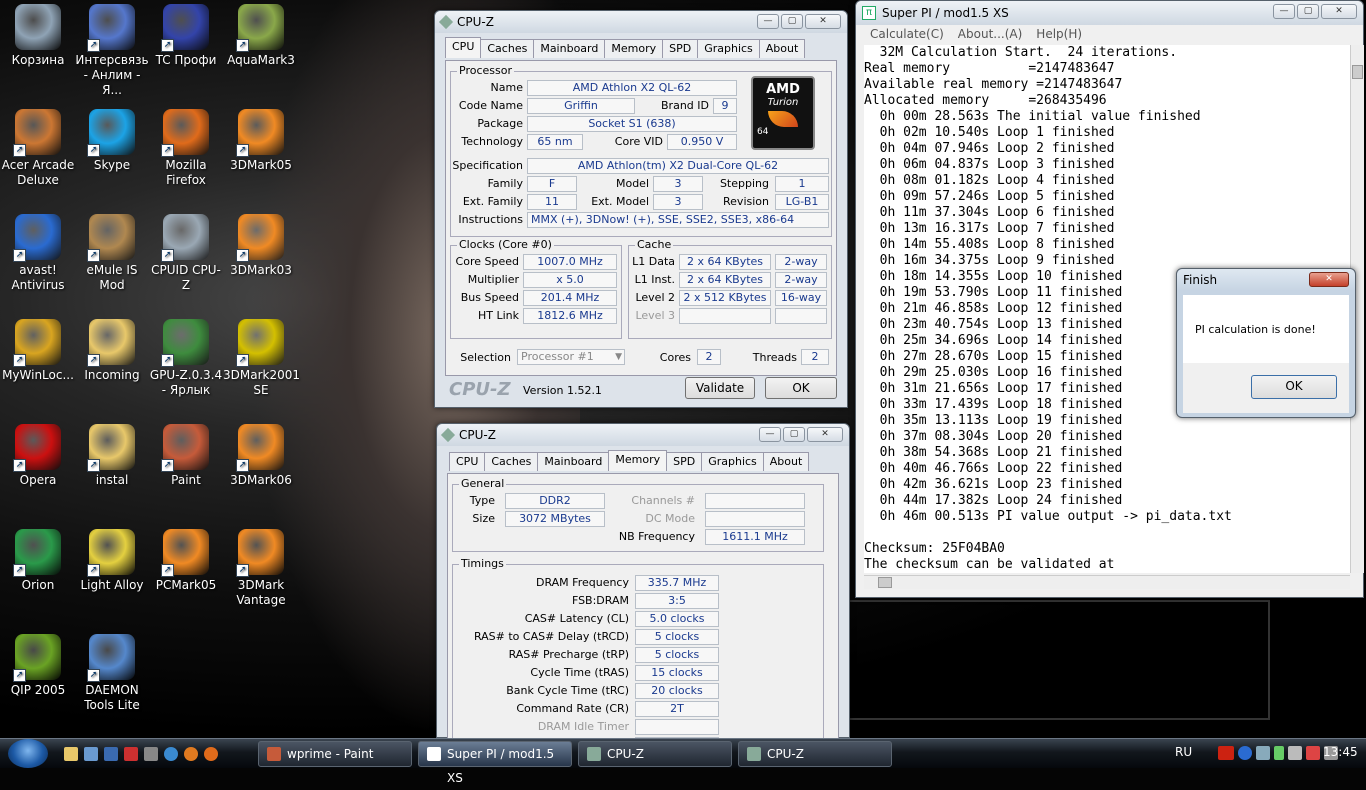 The width and height of the screenshot is (1366, 790). What do you see at coordinates (1263, 753) in the screenshot?
I see `network-icon` at bounding box center [1263, 753].